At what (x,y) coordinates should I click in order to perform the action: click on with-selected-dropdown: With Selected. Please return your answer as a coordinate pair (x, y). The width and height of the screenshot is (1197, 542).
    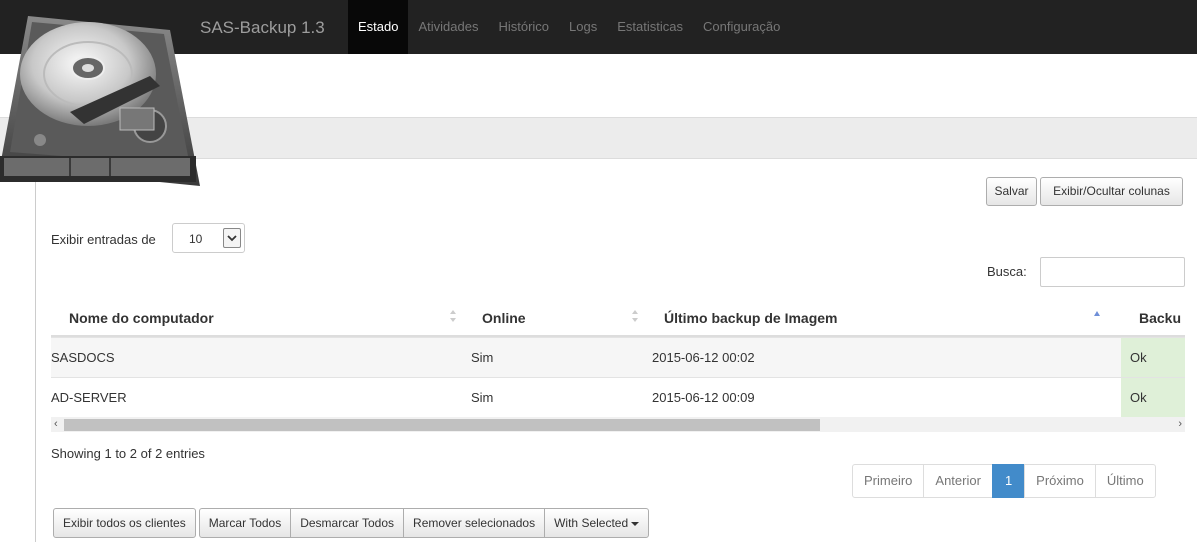
    Looking at the image, I should click on (597, 523).